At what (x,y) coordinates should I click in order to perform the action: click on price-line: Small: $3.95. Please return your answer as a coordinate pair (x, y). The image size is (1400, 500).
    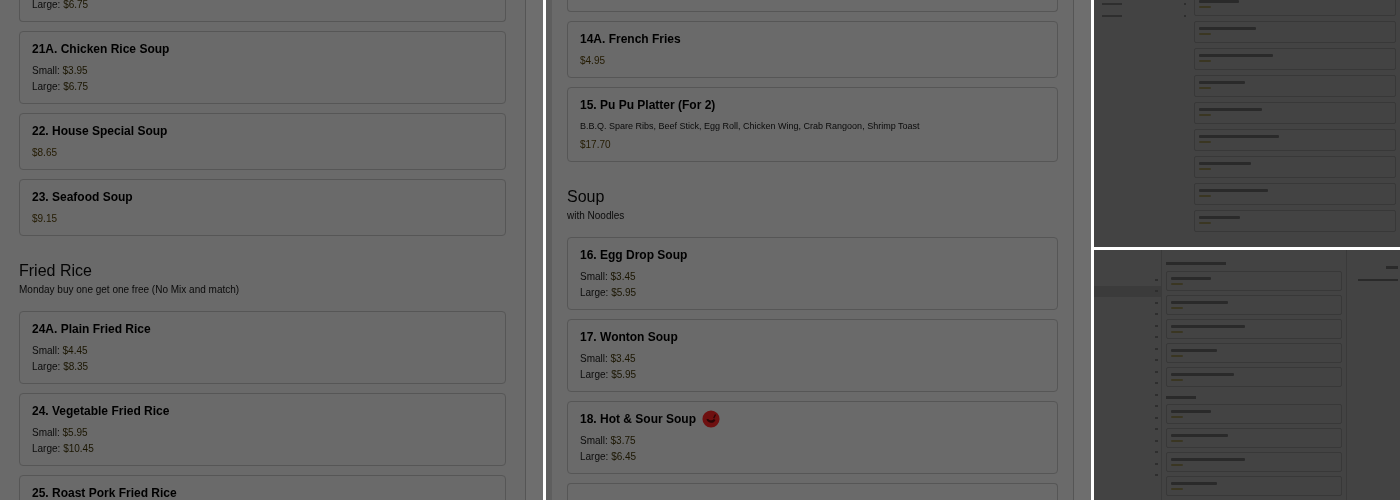
    Looking at the image, I should click on (60, 71).